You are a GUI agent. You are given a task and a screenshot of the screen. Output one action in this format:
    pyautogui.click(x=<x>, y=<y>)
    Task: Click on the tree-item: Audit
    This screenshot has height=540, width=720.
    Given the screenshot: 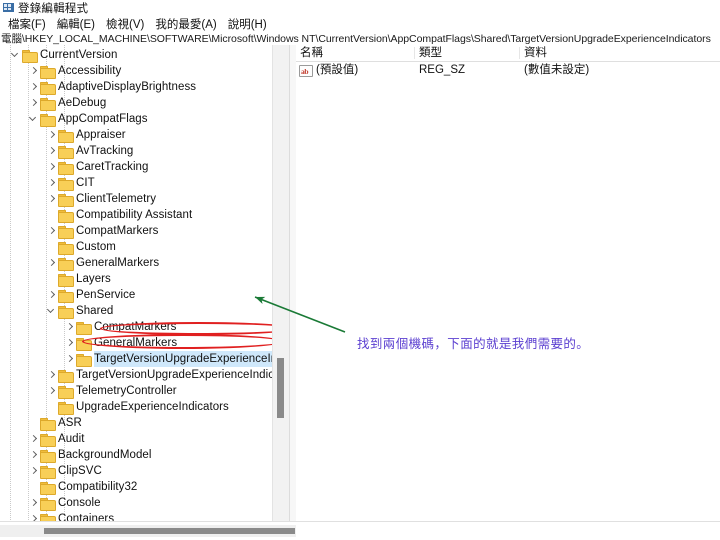 What is the action you would take?
    pyautogui.click(x=136, y=439)
    